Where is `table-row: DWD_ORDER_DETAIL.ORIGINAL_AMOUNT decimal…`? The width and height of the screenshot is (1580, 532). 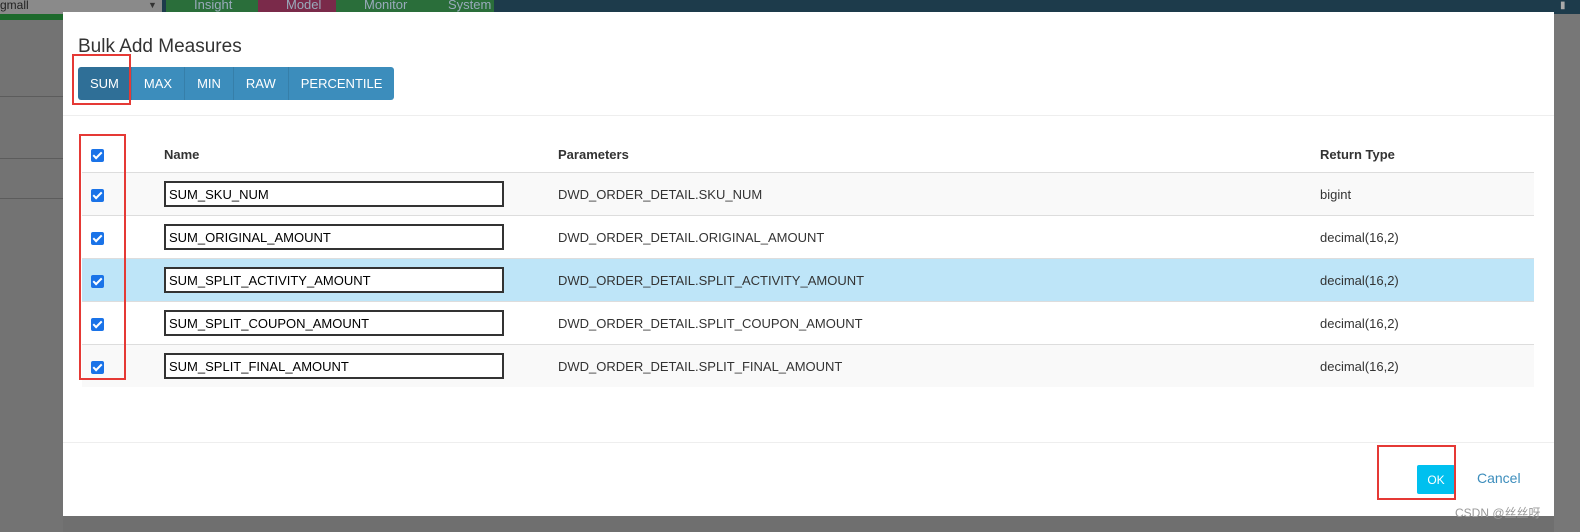
table-row: DWD_ORDER_DETAIL.ORIGINAL_AMOUNT decimal… is located at coordinates (808, 237).